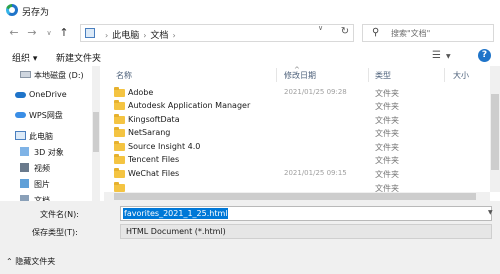  What do you see at coordinates (484, 55) in the screenshot?
I see `help-icon: ?` at bounding box center [484, 55].